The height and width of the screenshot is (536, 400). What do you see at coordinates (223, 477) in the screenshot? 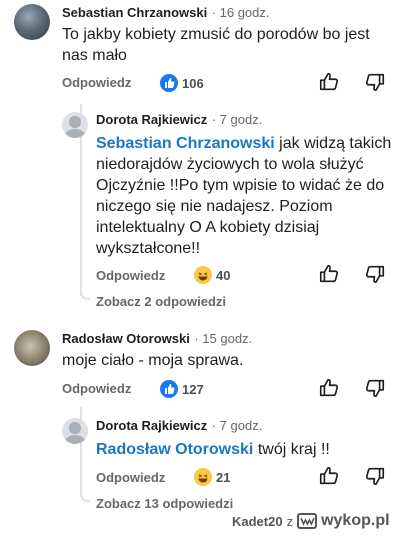
I see `reaction-count: 21` at bounding box center [223, 477].